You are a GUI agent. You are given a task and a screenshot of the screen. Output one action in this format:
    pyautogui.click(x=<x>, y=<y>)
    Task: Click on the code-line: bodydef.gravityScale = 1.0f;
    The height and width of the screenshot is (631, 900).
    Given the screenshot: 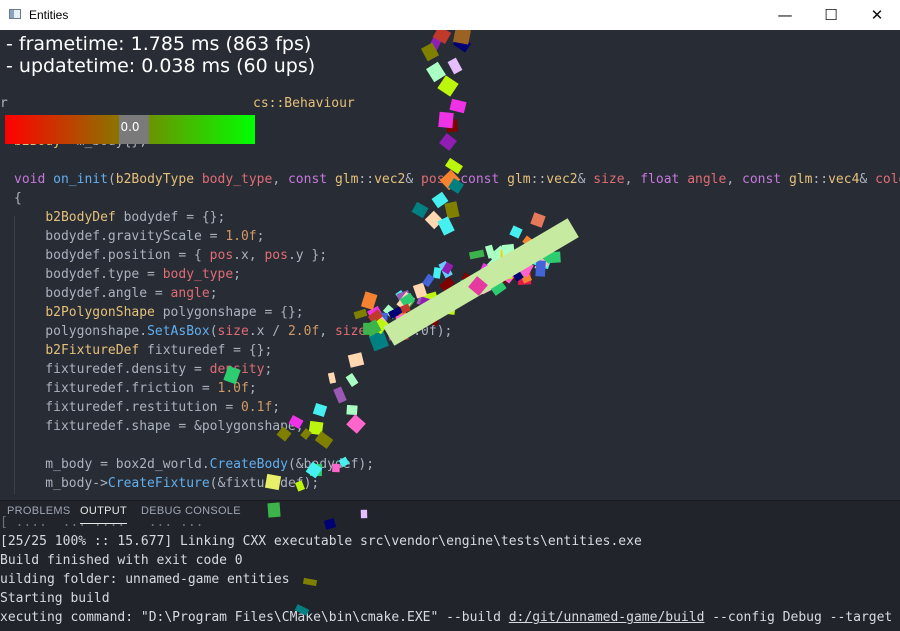 What is the action you would take?
    pyautogui.click(x=139, y=236)
    